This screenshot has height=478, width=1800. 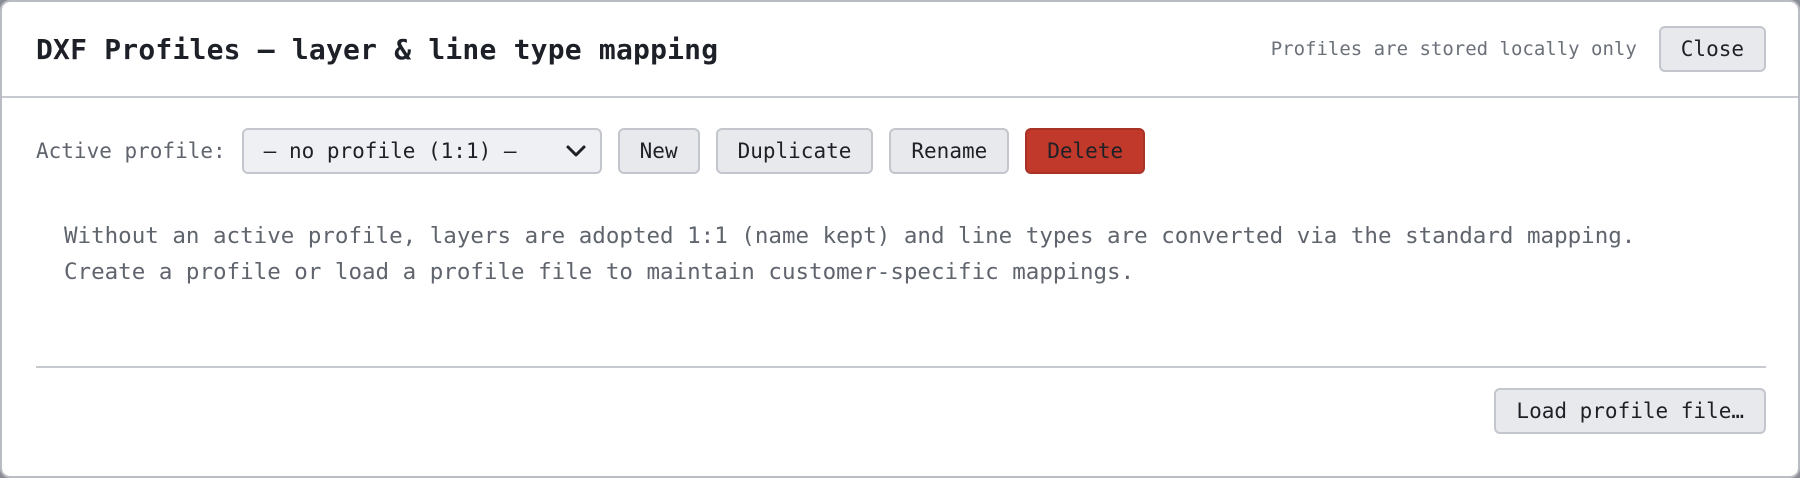 What do you see at coordinates (949, 151) in the screenshot?
I see `rename-profile-button: Rename` at bounding box center [949, 151].